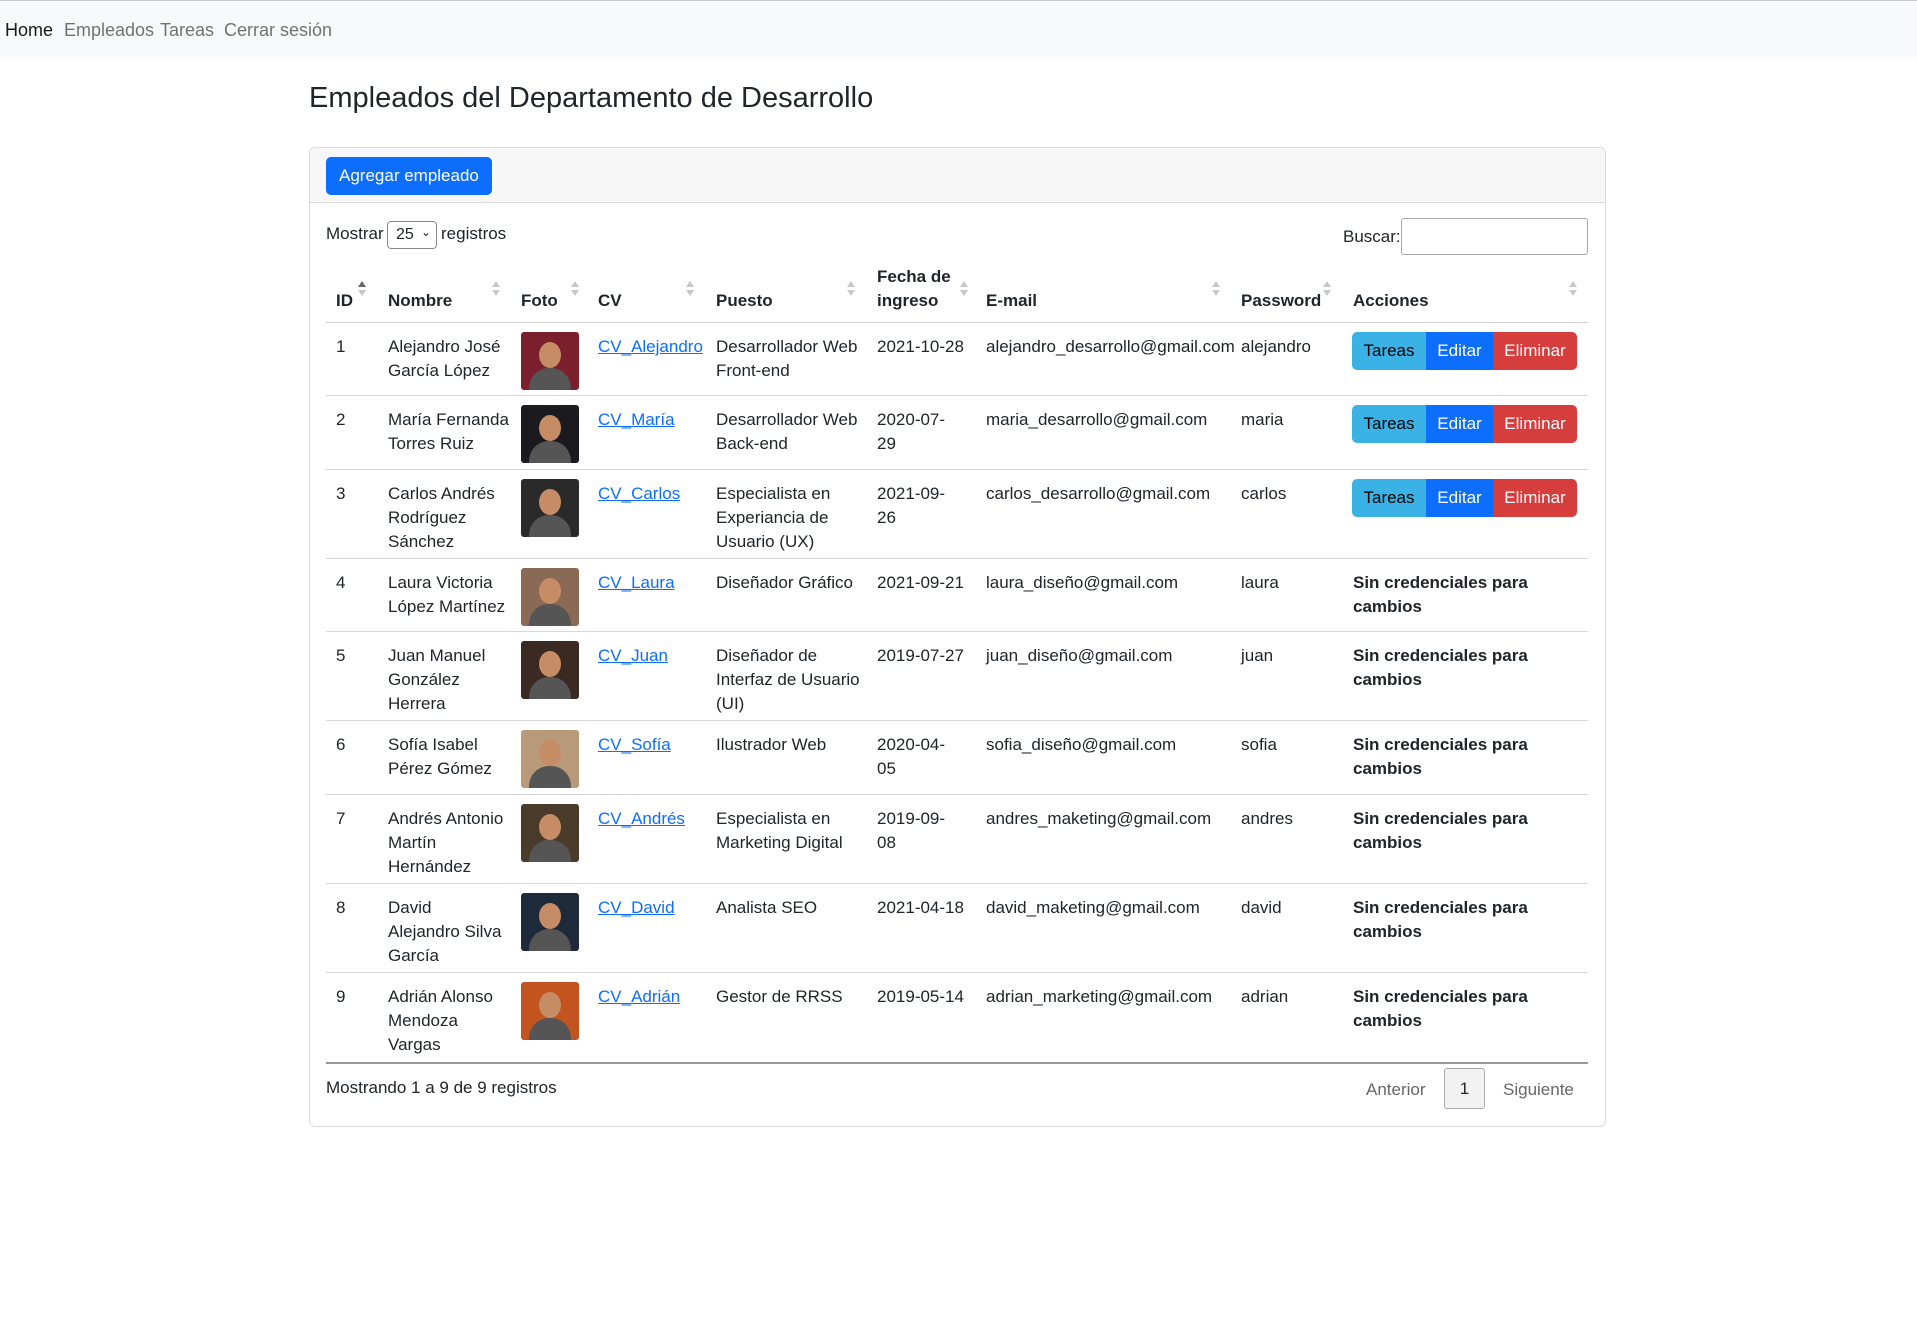  Describe the element at coordinates (650, 347) in the screenshot. I see `cv-link: CV_Alejandro` at that location.